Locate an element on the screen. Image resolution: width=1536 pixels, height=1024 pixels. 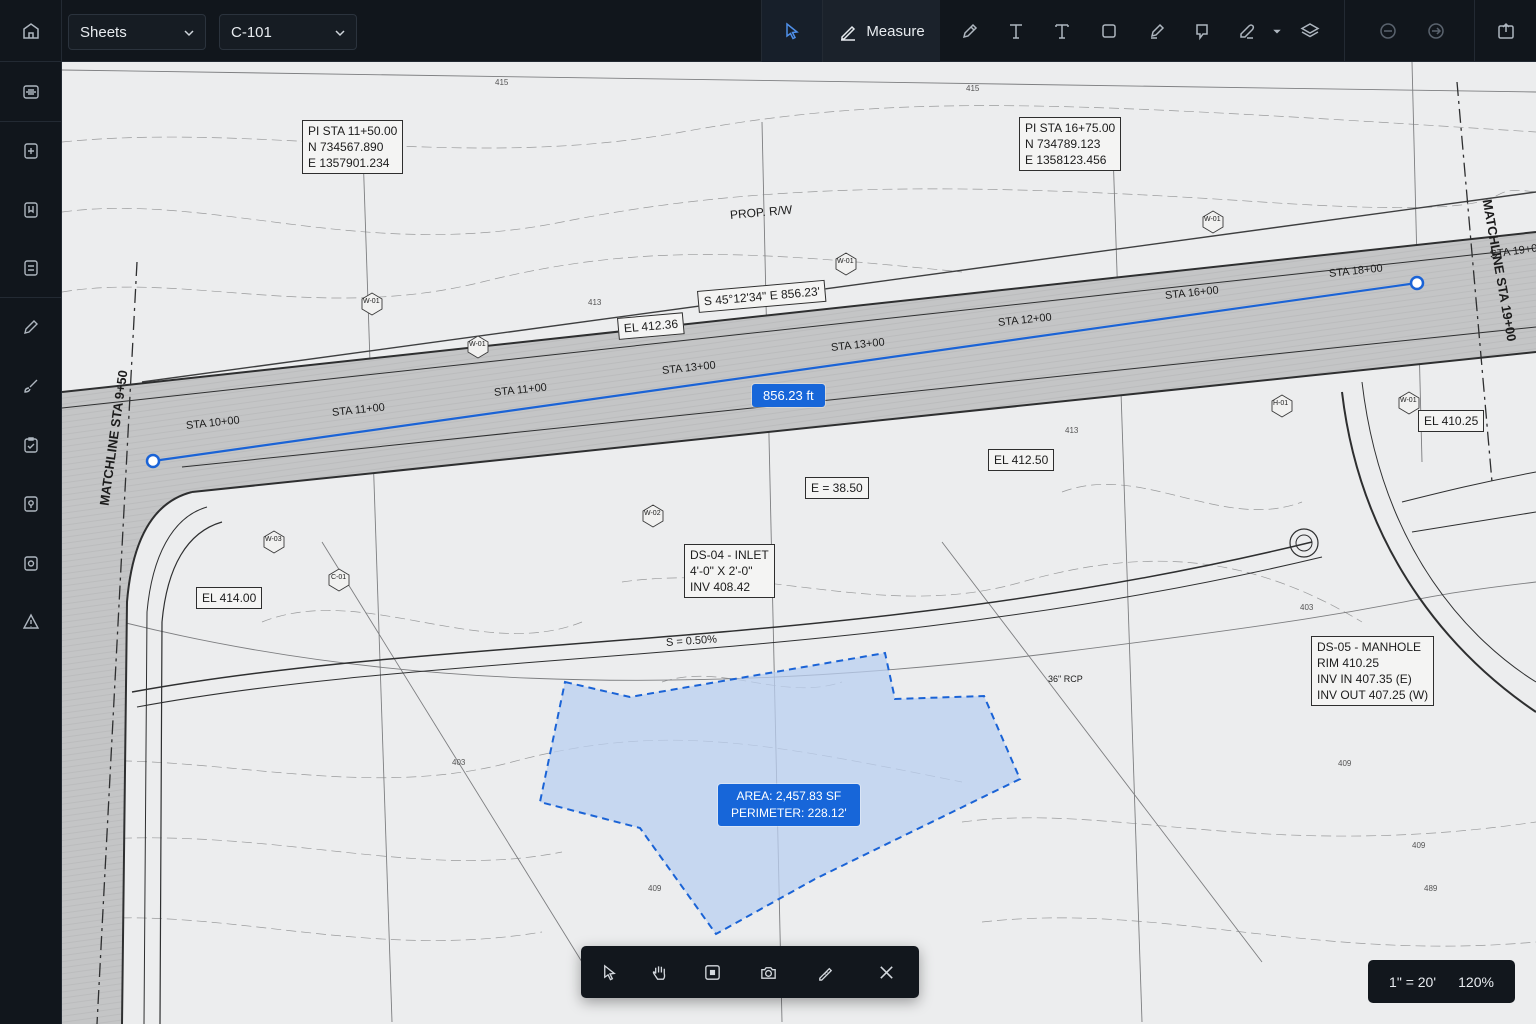
rectangle-icon is located at coordinates (1109, 31).